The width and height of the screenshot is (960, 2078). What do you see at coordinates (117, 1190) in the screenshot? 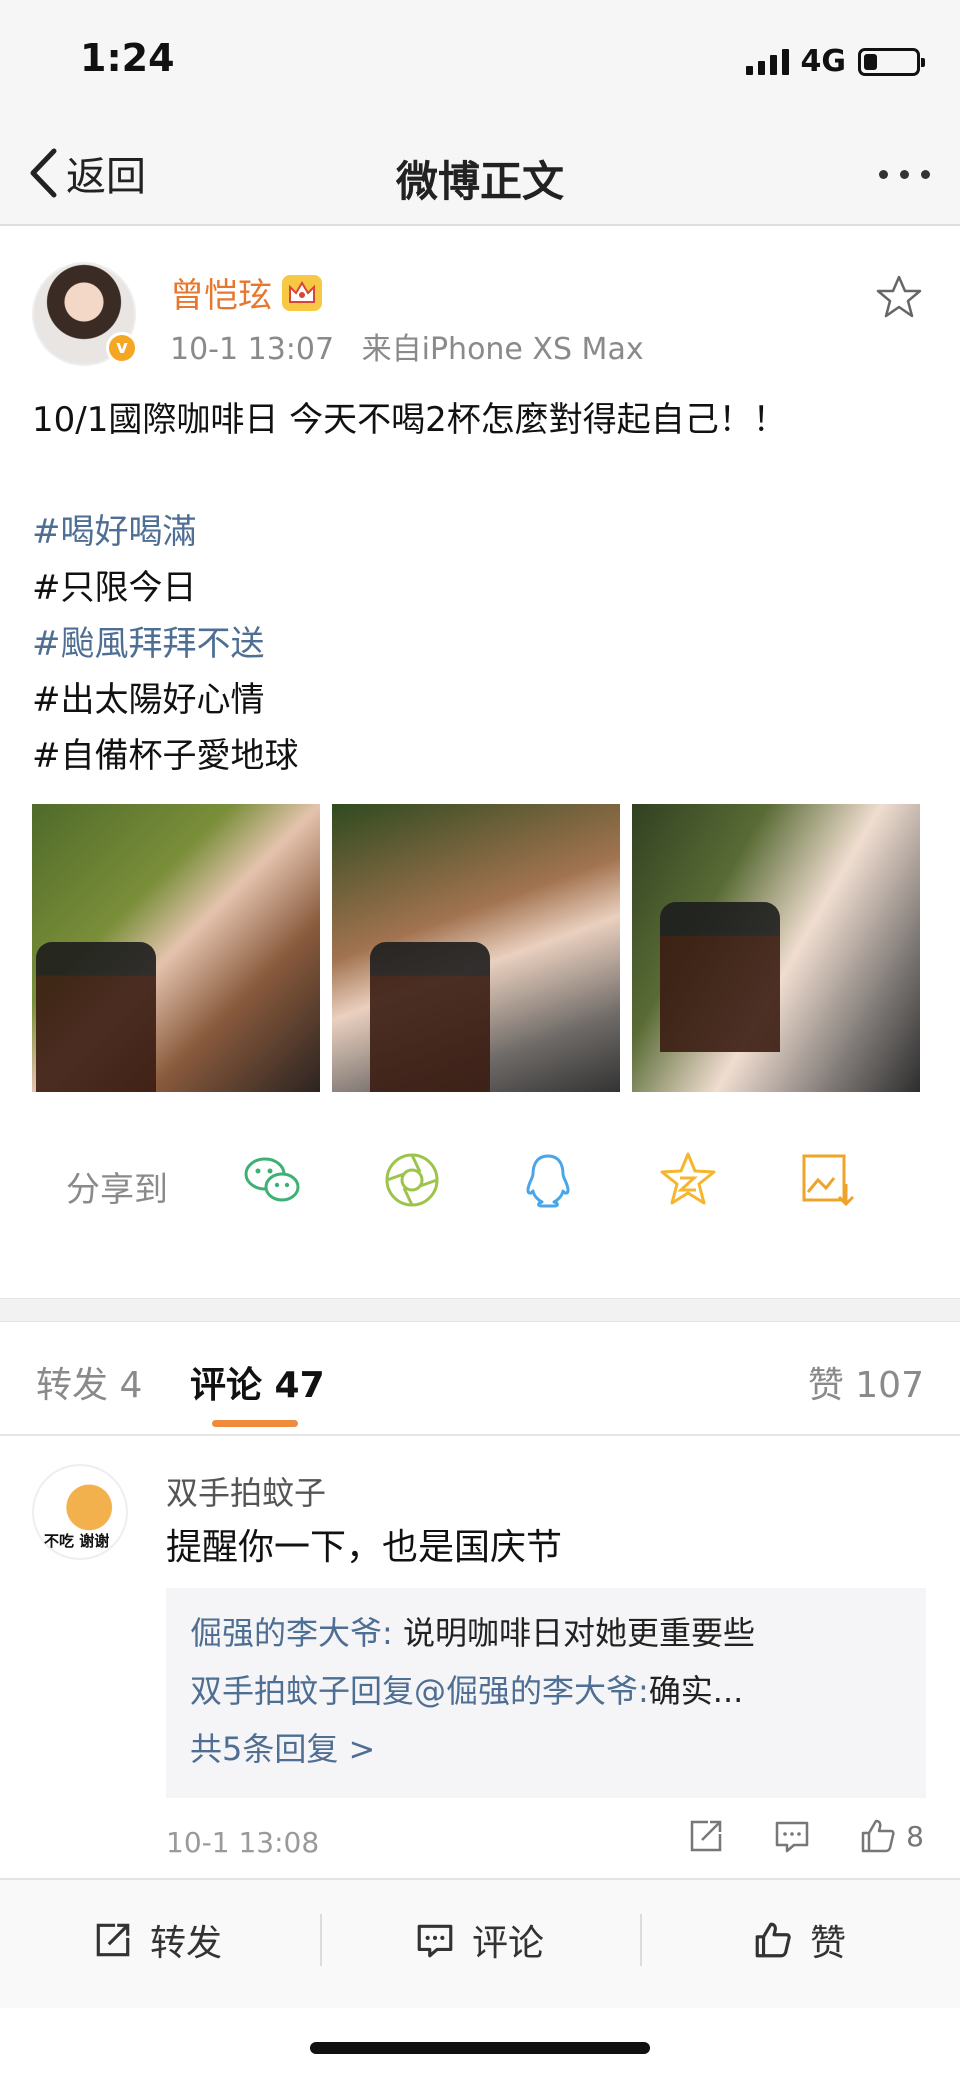
I see `share-label: 分享到` at bounding box center [117, 1190].